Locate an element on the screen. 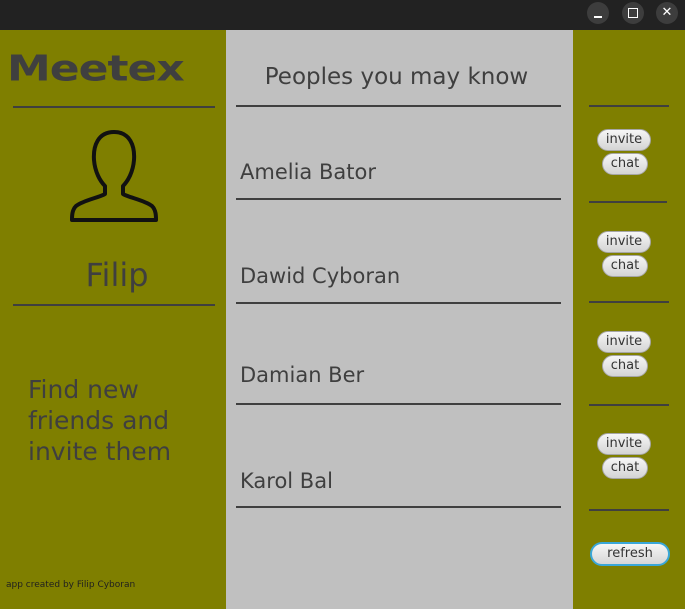 The image size is (685, 609). minimize-button is located at coordinates (598, 13).